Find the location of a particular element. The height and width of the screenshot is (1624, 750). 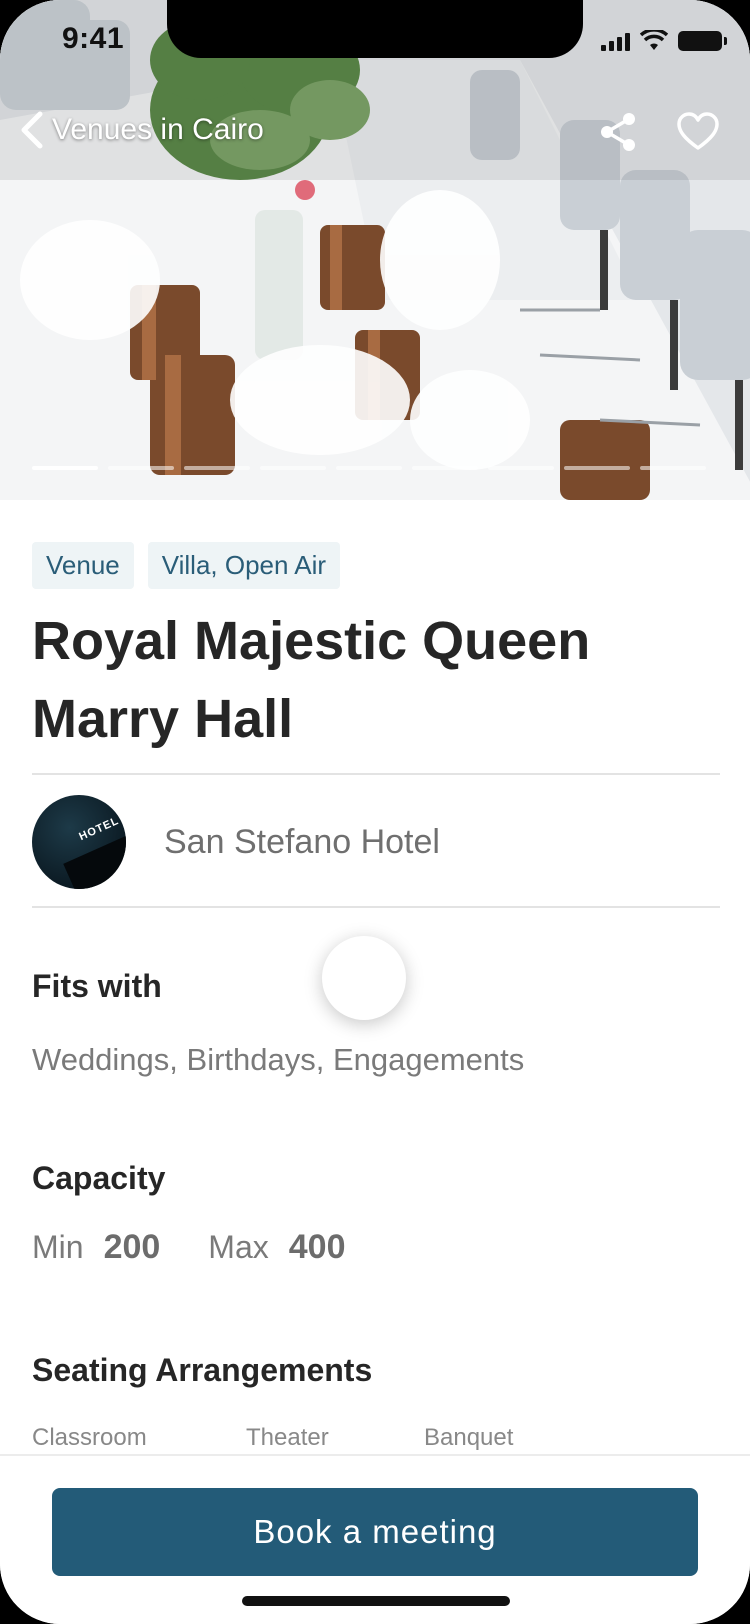

capacity-heading: Capacity is located at coordinates (99, 1178).